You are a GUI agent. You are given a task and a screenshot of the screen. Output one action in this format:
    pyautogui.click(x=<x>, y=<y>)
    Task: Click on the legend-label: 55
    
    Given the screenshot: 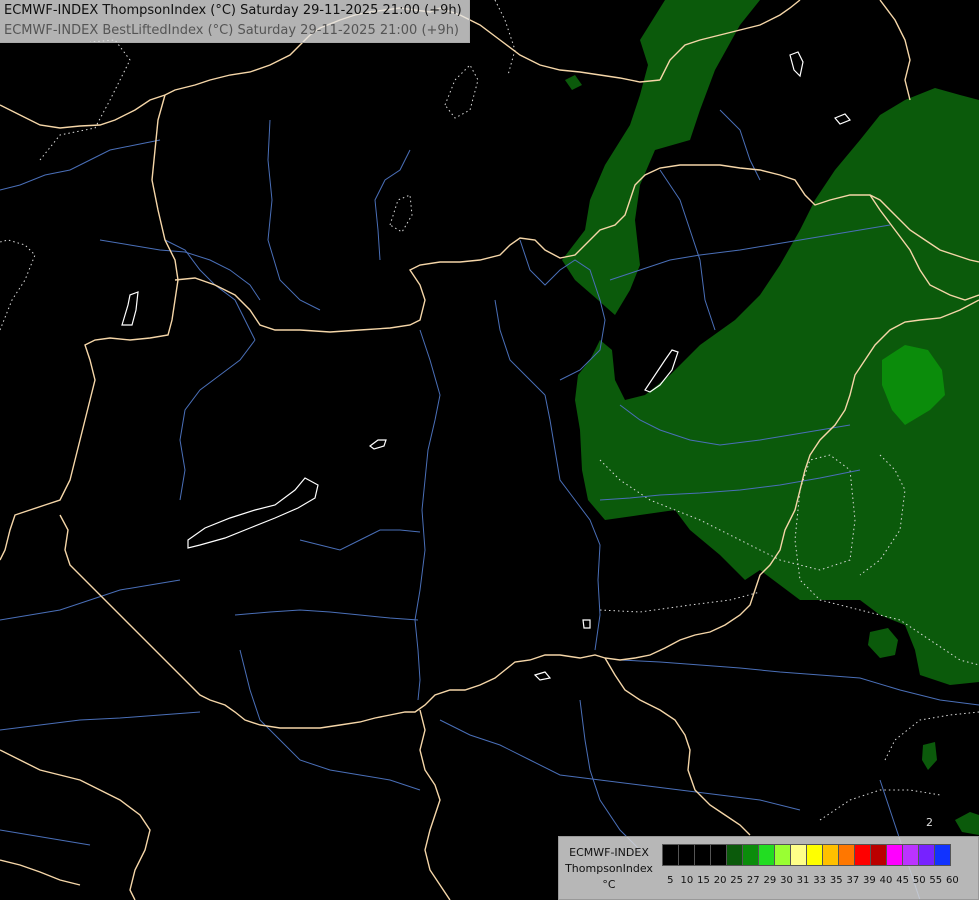 What is the action you would take?
    pyautogui.click(x=936, y=880)
    